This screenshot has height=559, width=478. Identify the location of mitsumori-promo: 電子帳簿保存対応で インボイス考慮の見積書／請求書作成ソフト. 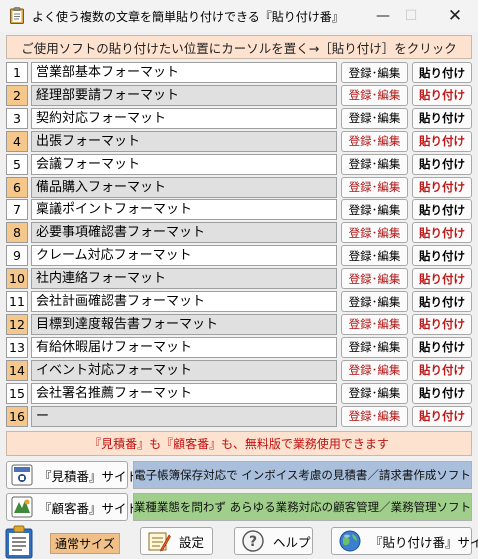
(302, 475).